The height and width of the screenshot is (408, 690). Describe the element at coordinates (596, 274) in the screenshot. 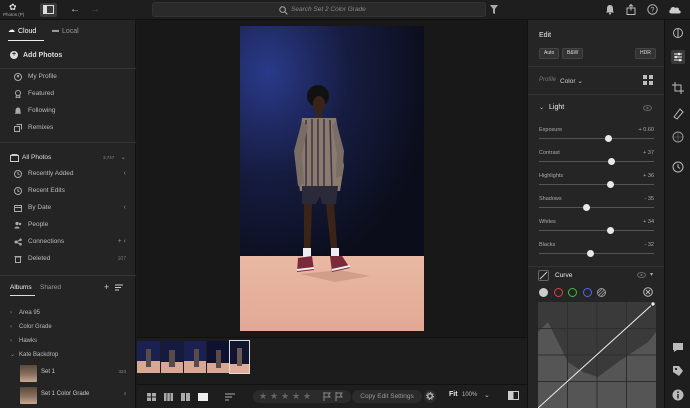

I see `curve-section-header: Curve ▾` at that location.